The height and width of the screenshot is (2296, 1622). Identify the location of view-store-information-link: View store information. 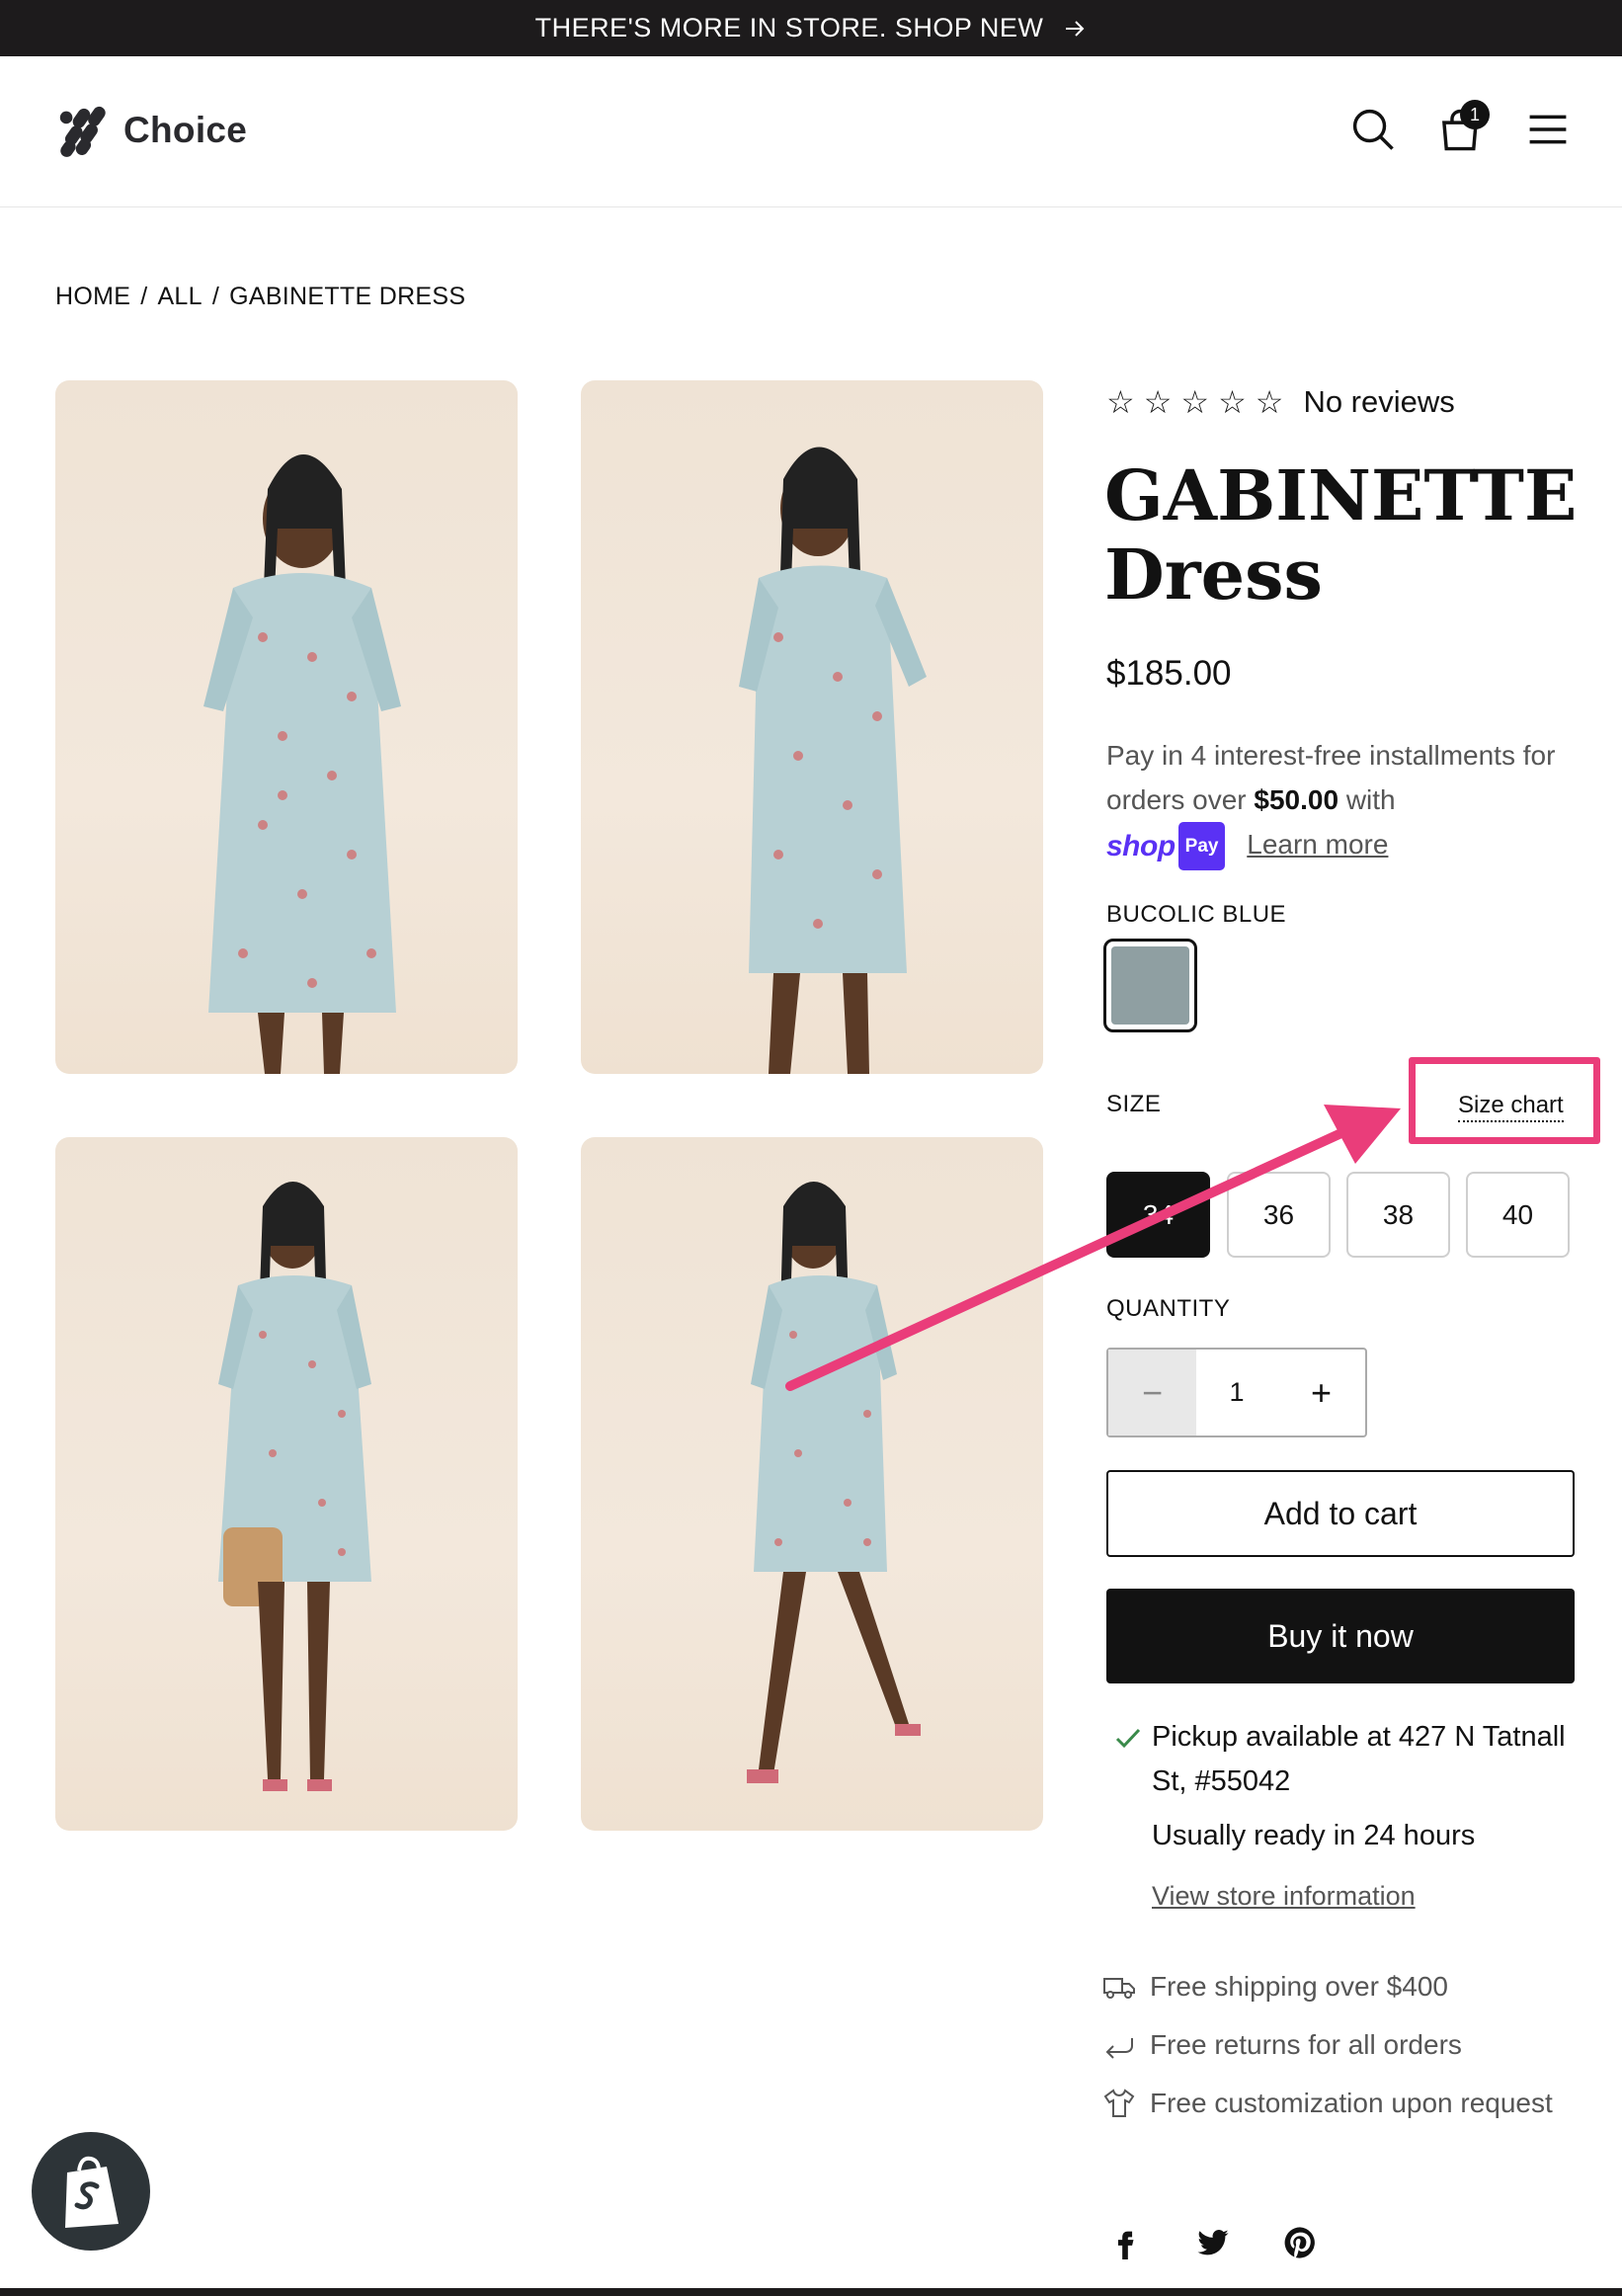
(1284, 1896).